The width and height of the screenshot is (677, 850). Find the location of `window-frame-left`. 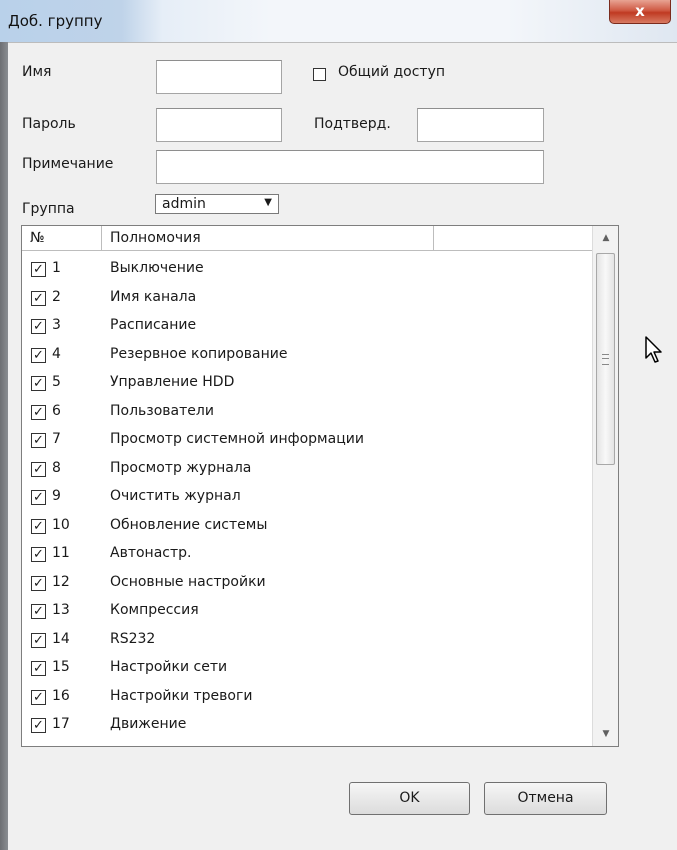

window-frame-left is located at coordinates (4, 446).